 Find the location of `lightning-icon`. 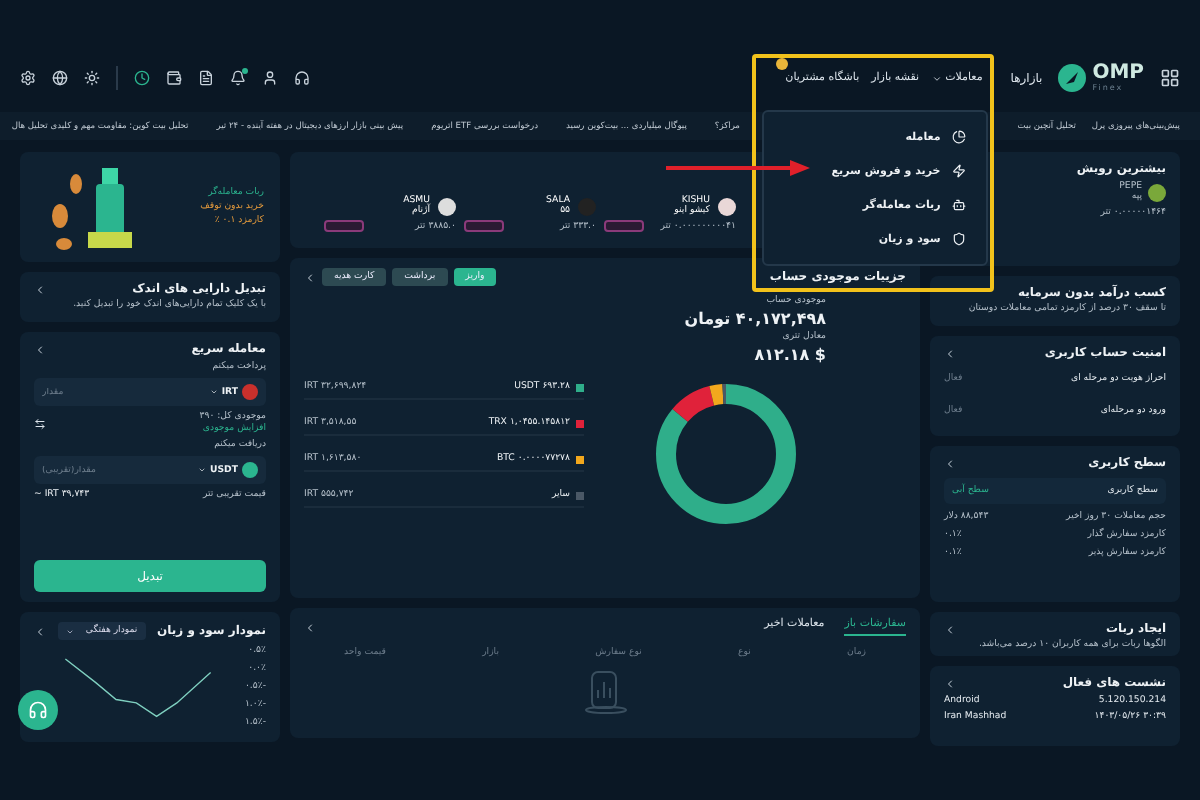

lightning-icon is located at coordinates (959, 171).